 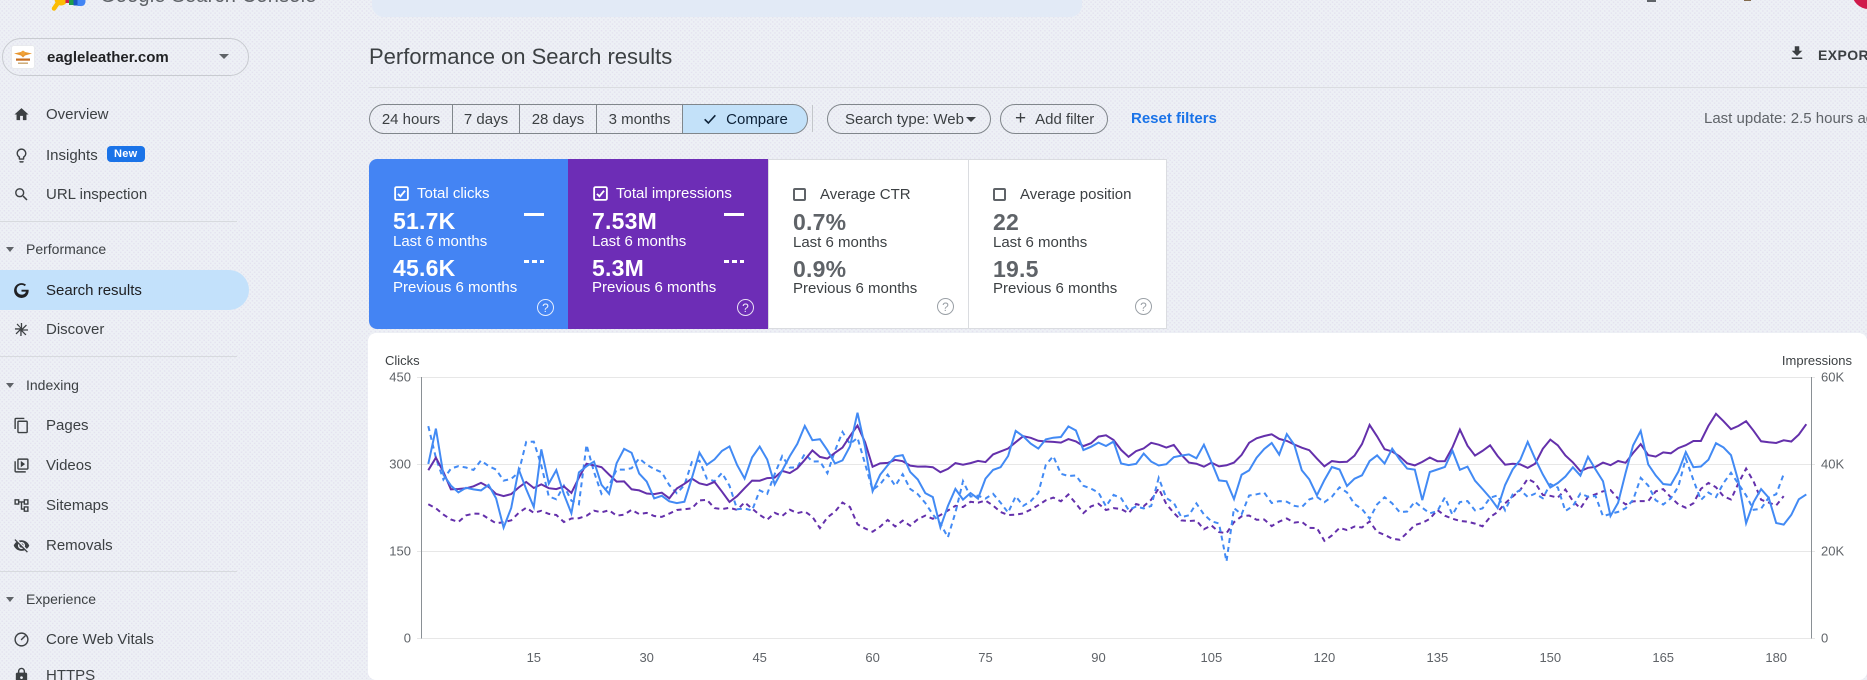 I want to click on svg-text: 15, so click(x=534, y=657).